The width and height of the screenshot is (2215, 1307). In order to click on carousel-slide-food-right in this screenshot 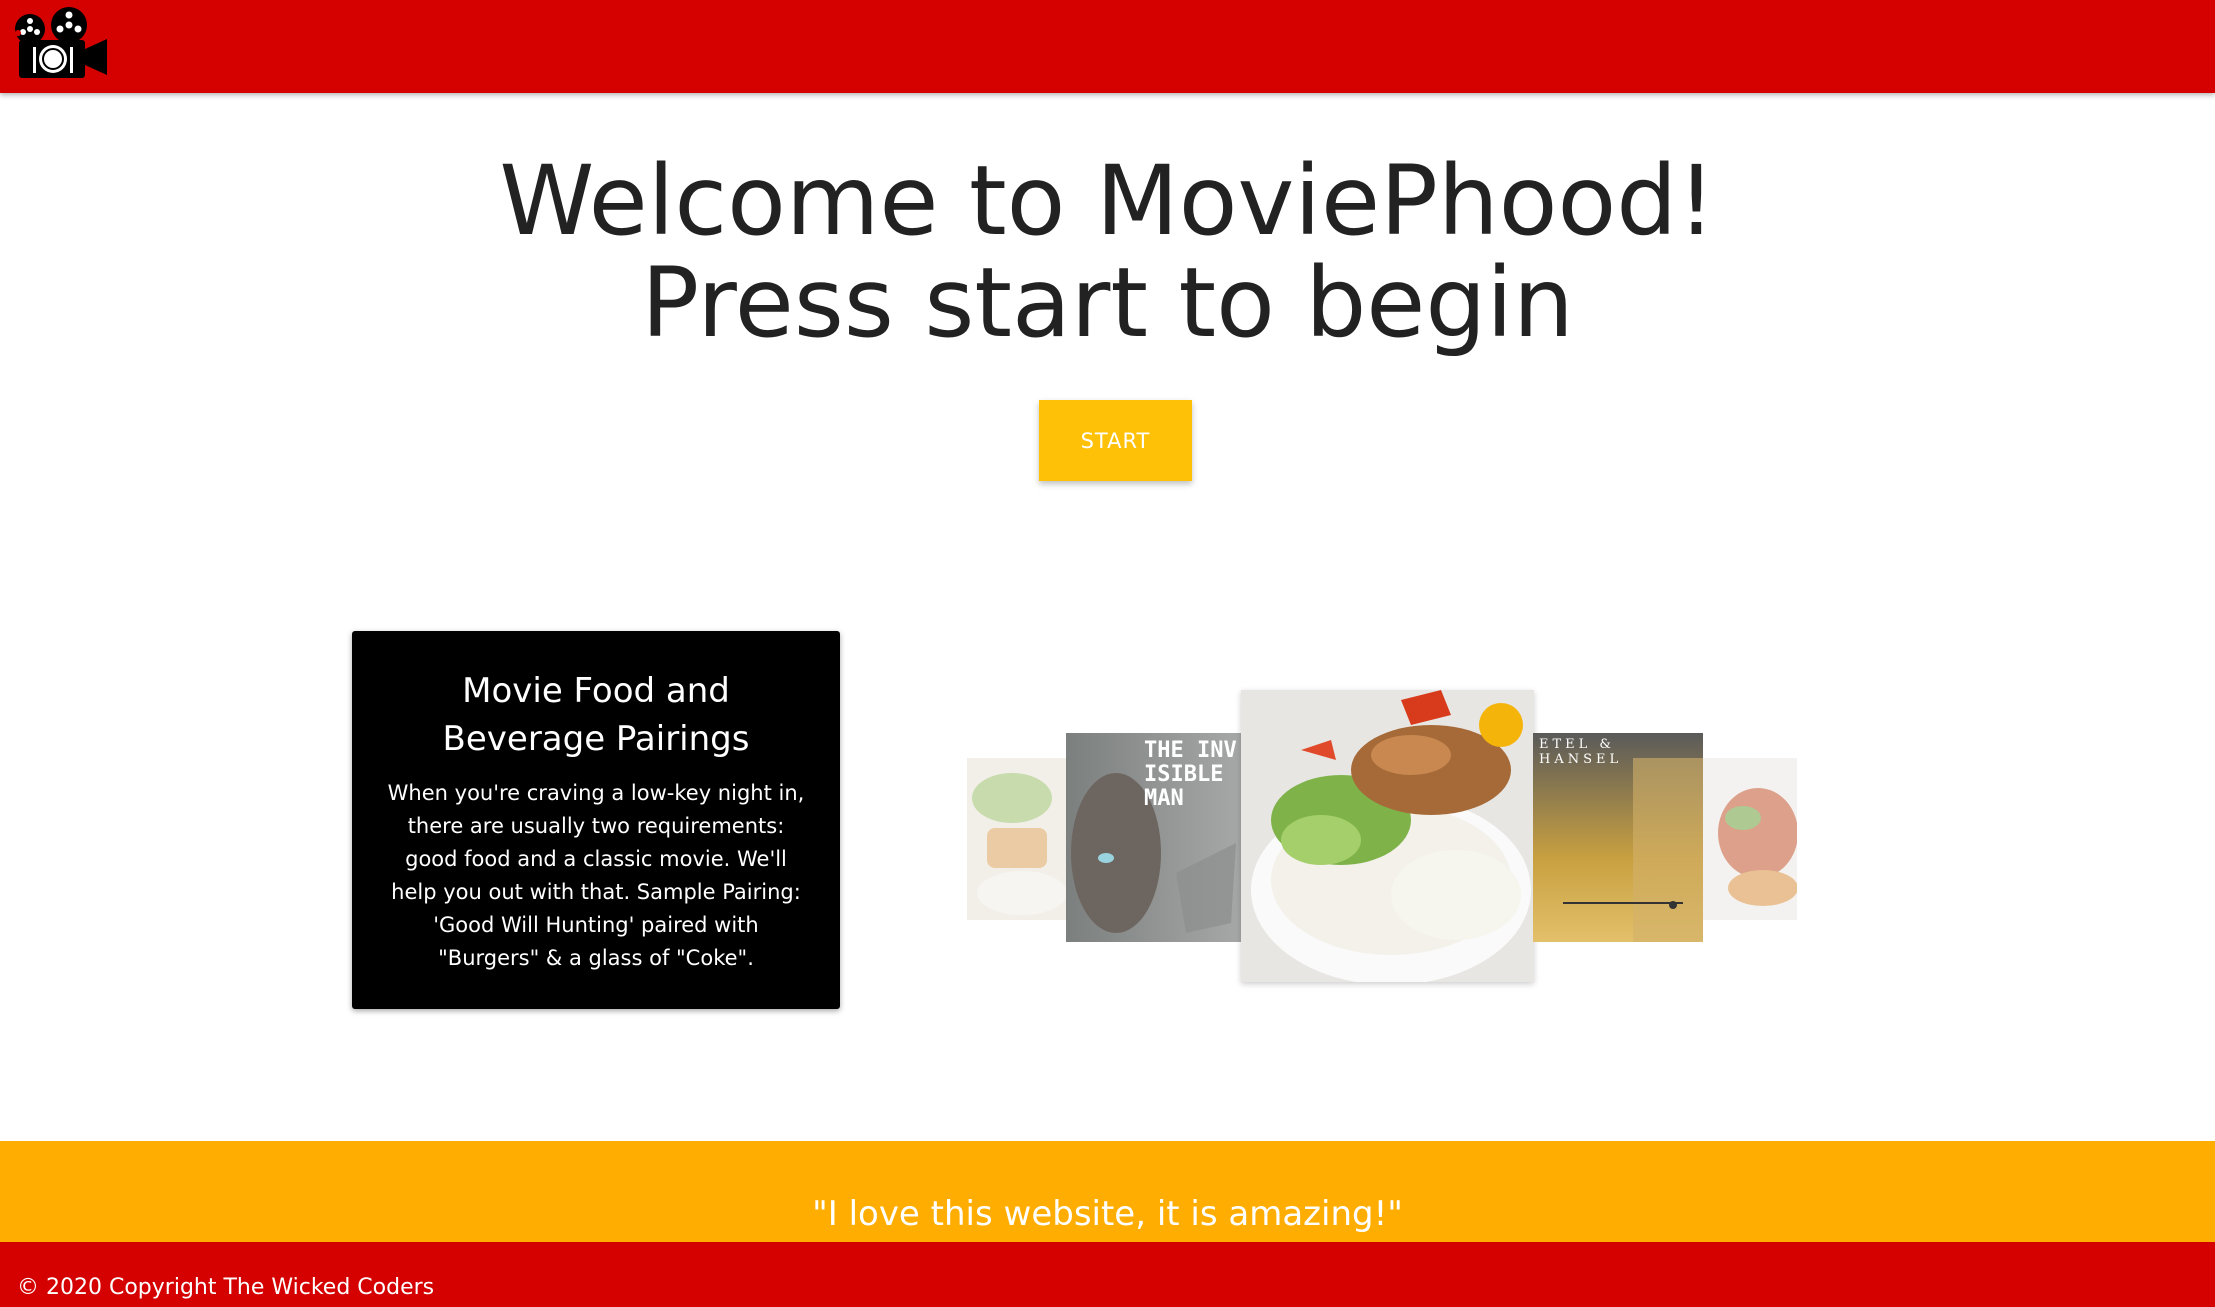, I will do `click(1750, 839)`.